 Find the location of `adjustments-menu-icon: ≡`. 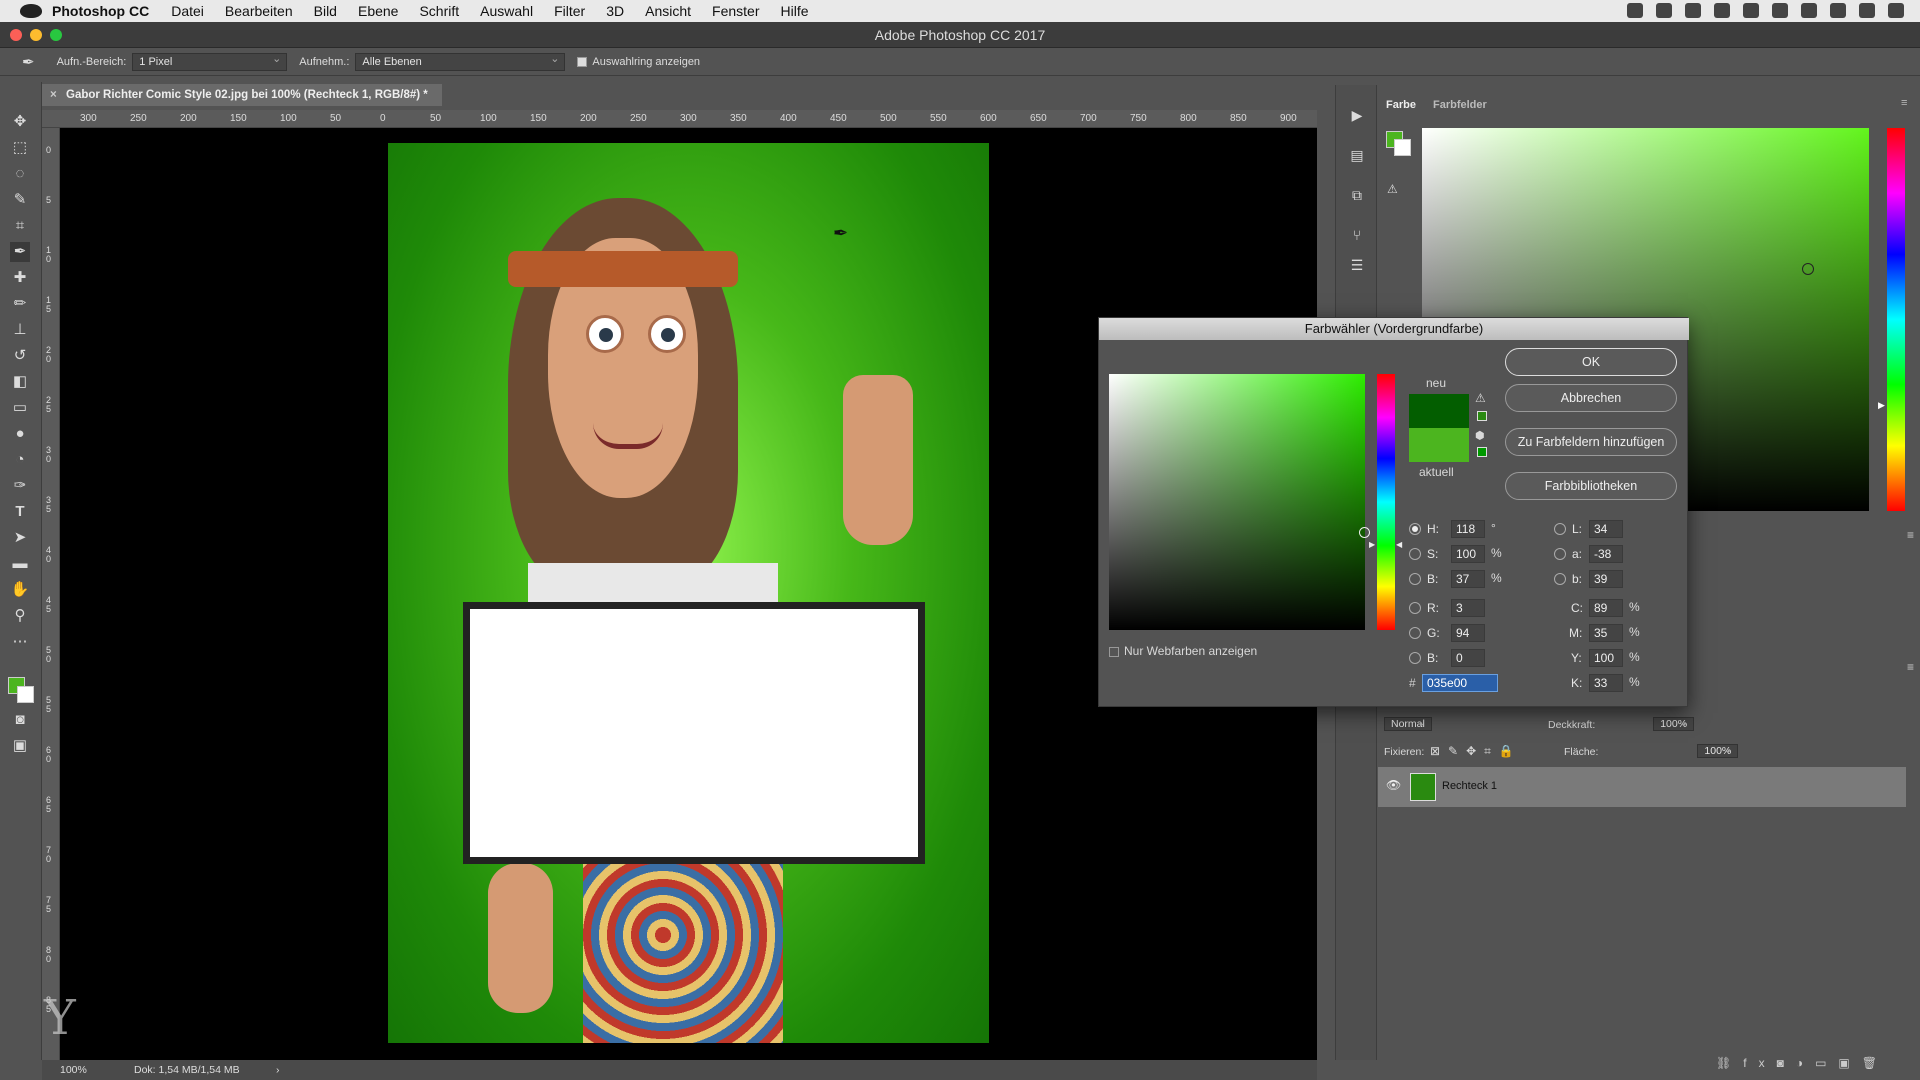

adjustments-menu-icon: ≡ is located at coordinates (1910, 535).